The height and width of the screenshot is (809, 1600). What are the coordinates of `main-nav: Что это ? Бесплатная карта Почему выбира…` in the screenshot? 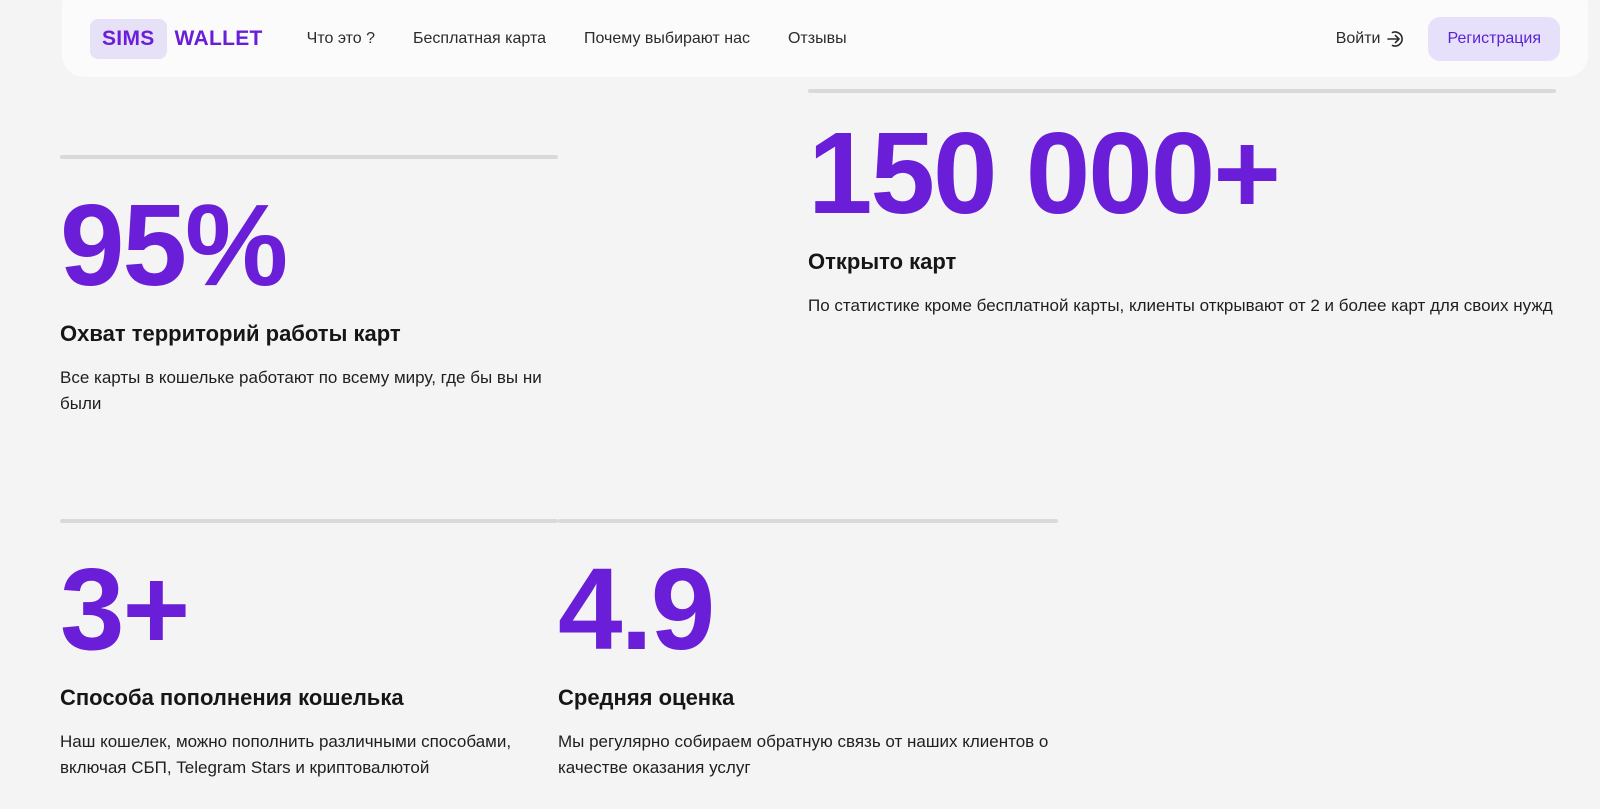 It's located at (596, 39).